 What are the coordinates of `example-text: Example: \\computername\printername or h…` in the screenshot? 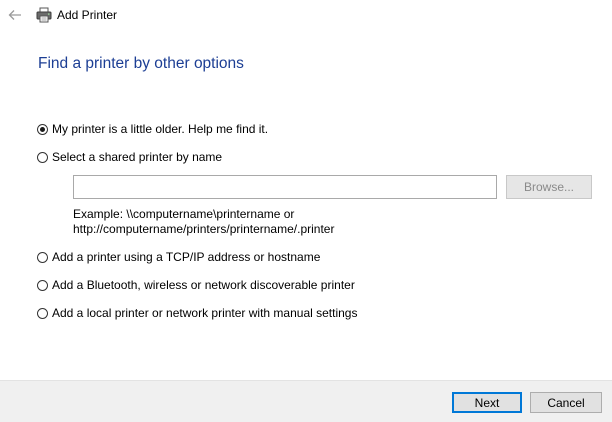 It's located at (203, 222).